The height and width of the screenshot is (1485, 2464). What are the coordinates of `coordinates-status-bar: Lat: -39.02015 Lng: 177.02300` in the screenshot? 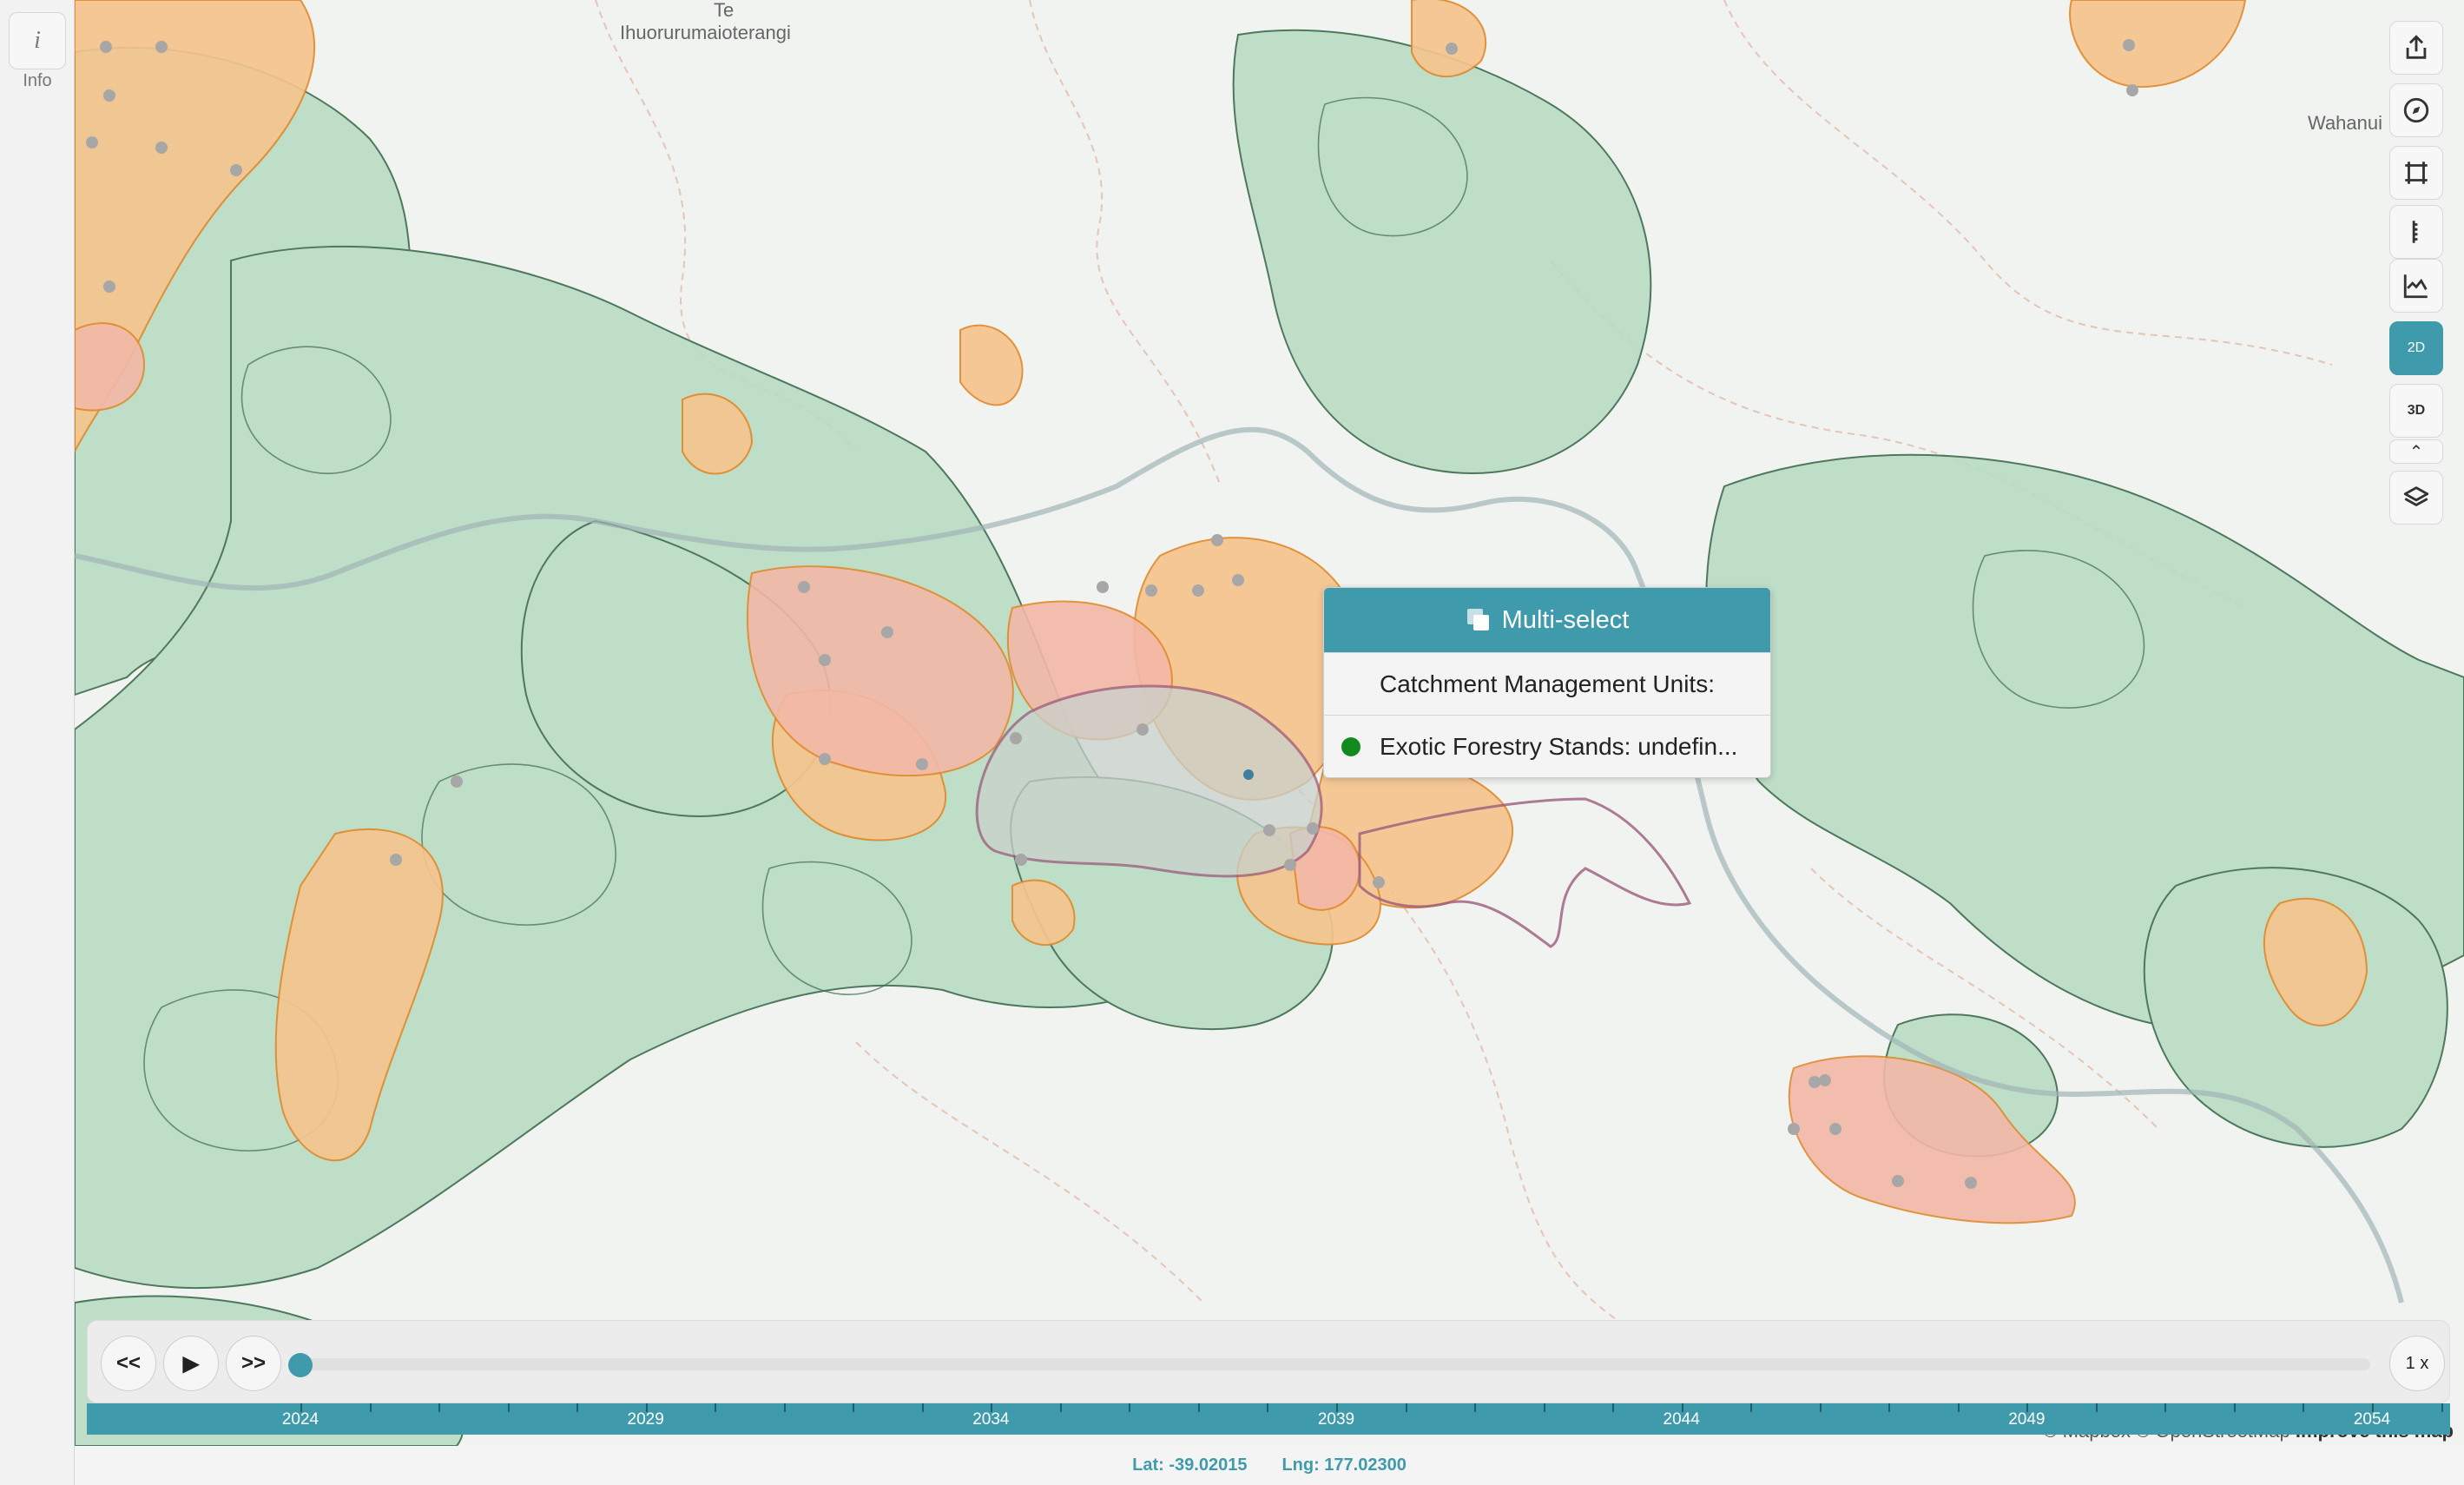 It's located at (1269, 1466).